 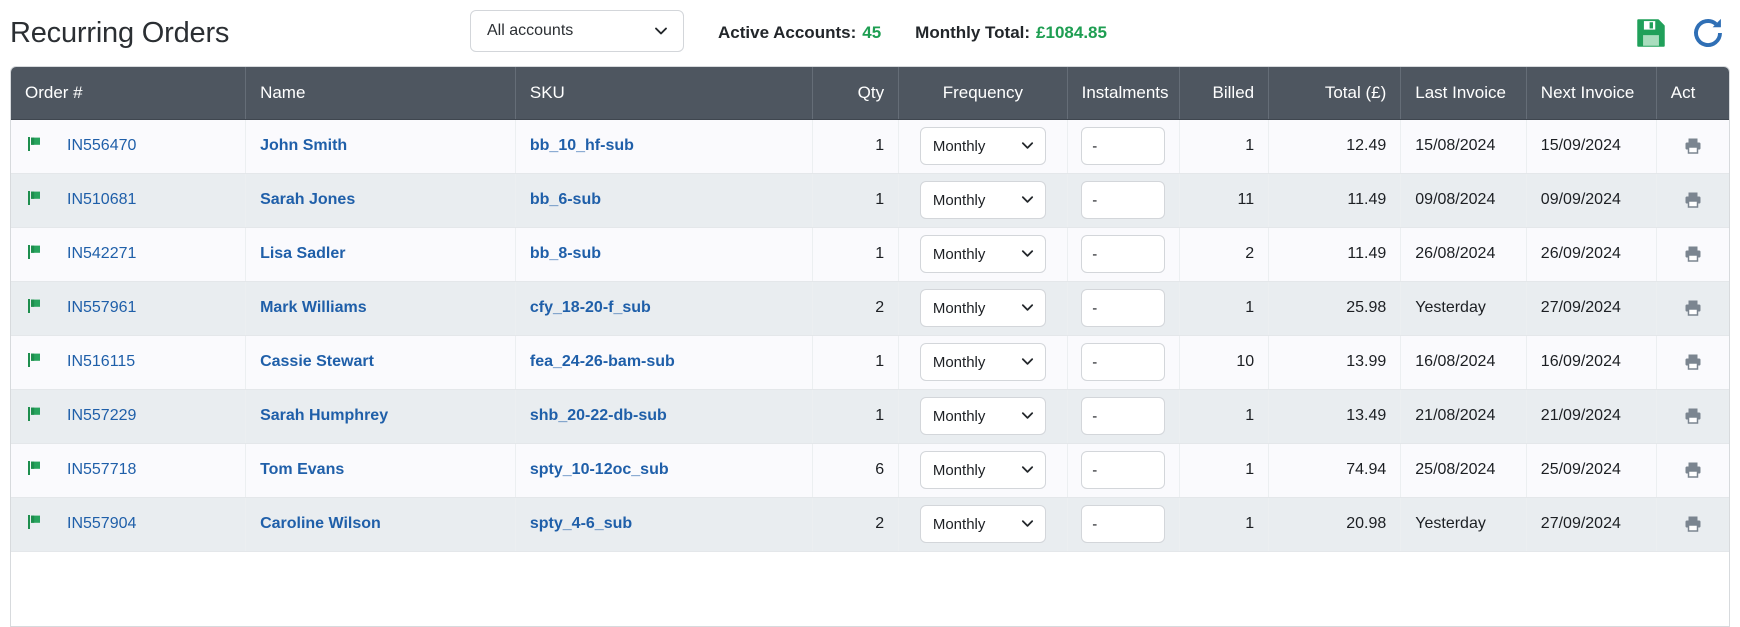 What do you see at coordinates (101, 416) in the screenshot?
I see `order-number-link: IN557229` at bounding box center [101, 416].